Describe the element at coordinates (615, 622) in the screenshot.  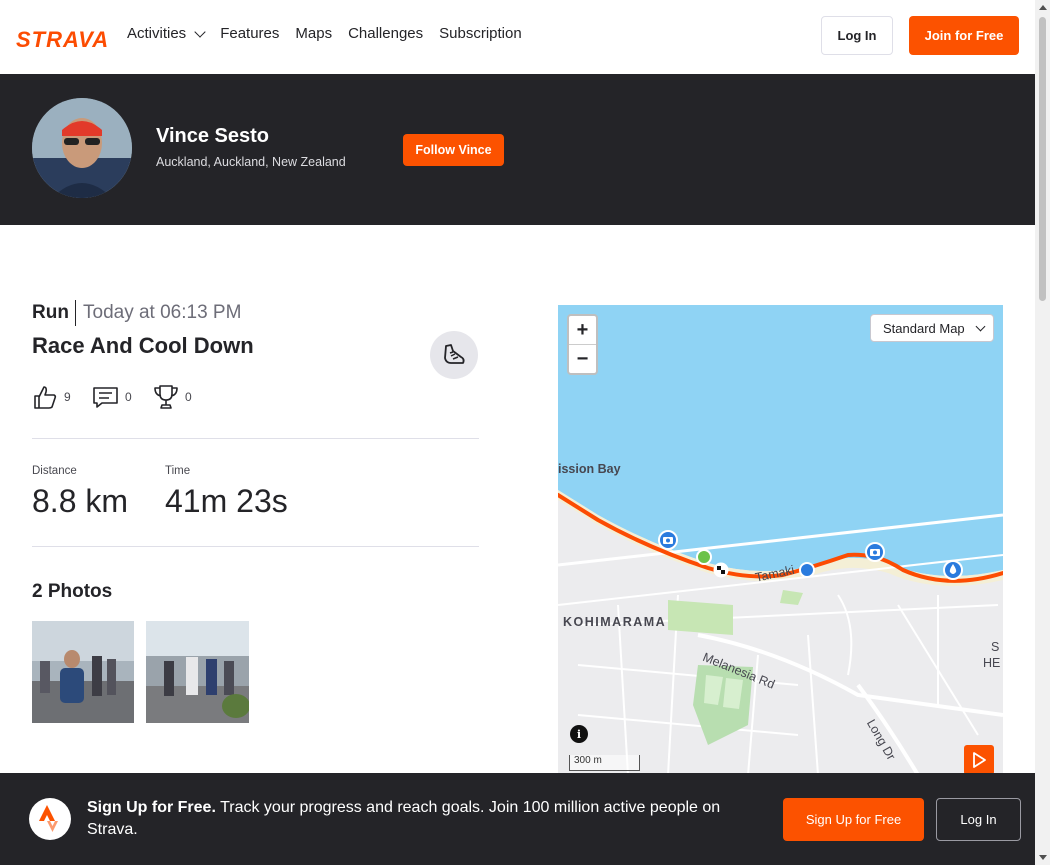
I see `map-label-suburb: KOHIMARAMA` at that location.